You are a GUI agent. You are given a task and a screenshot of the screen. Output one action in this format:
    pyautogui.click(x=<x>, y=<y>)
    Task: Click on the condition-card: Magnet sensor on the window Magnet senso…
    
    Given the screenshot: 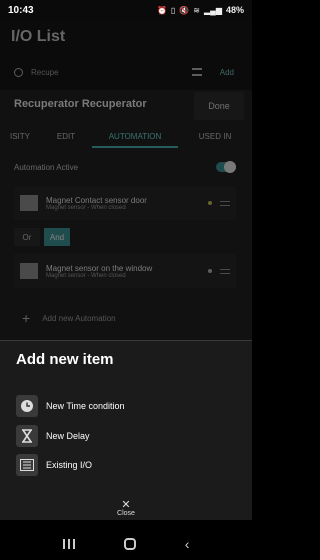 What is the action you would take?
    pyautogui.click(x=125, y=271)
    